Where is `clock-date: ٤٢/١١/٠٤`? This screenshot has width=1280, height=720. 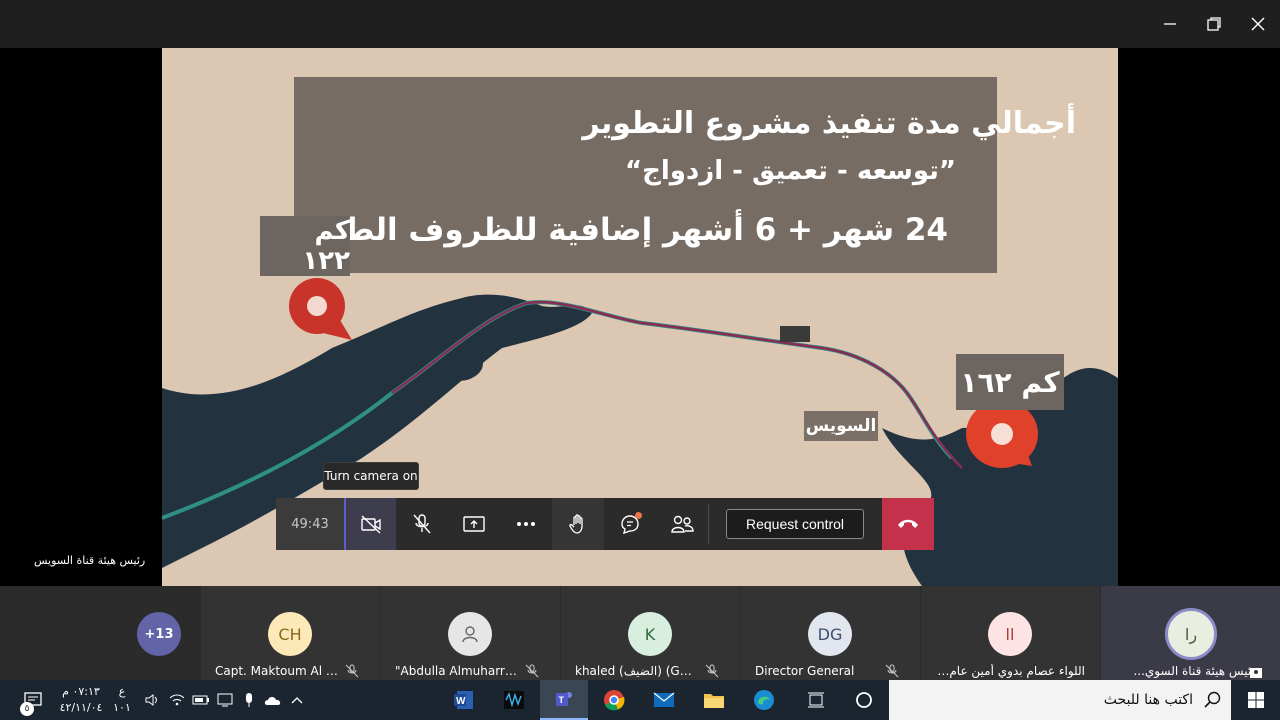
clock-date: ٤٢/١١/٠٤ is located at coordinates (81, 707).